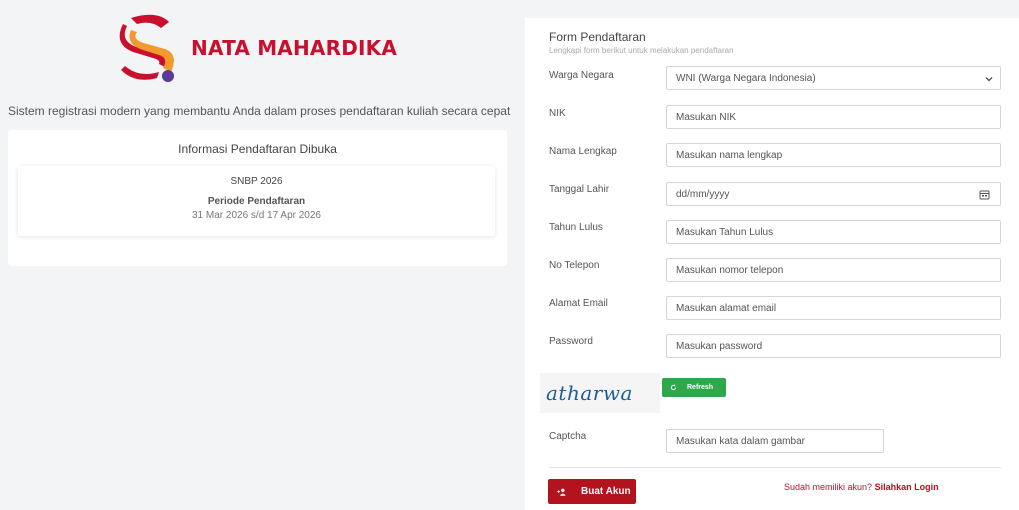 The image size is (1019, 510). What do you see at coordinates (146, 48) in the screenshot?
I see `logo-mark-icon` at bounding box center [146, 48].